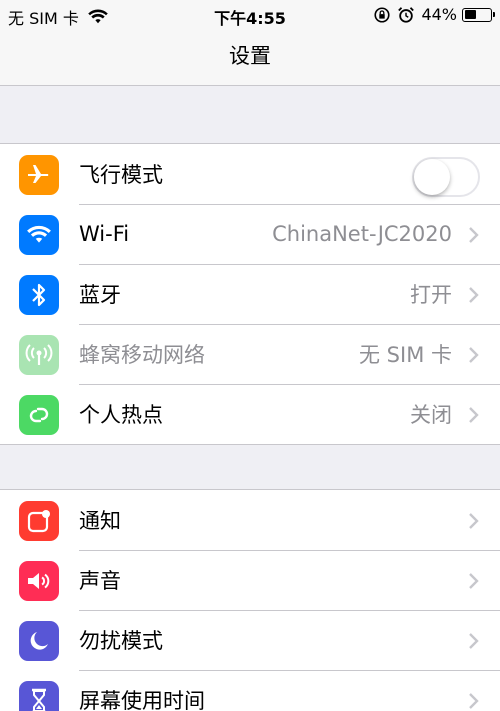 The image size is (500, 711). I want to click on status-bar: 无 SIM 卡 下午4:55 44%, so click(250, 15).